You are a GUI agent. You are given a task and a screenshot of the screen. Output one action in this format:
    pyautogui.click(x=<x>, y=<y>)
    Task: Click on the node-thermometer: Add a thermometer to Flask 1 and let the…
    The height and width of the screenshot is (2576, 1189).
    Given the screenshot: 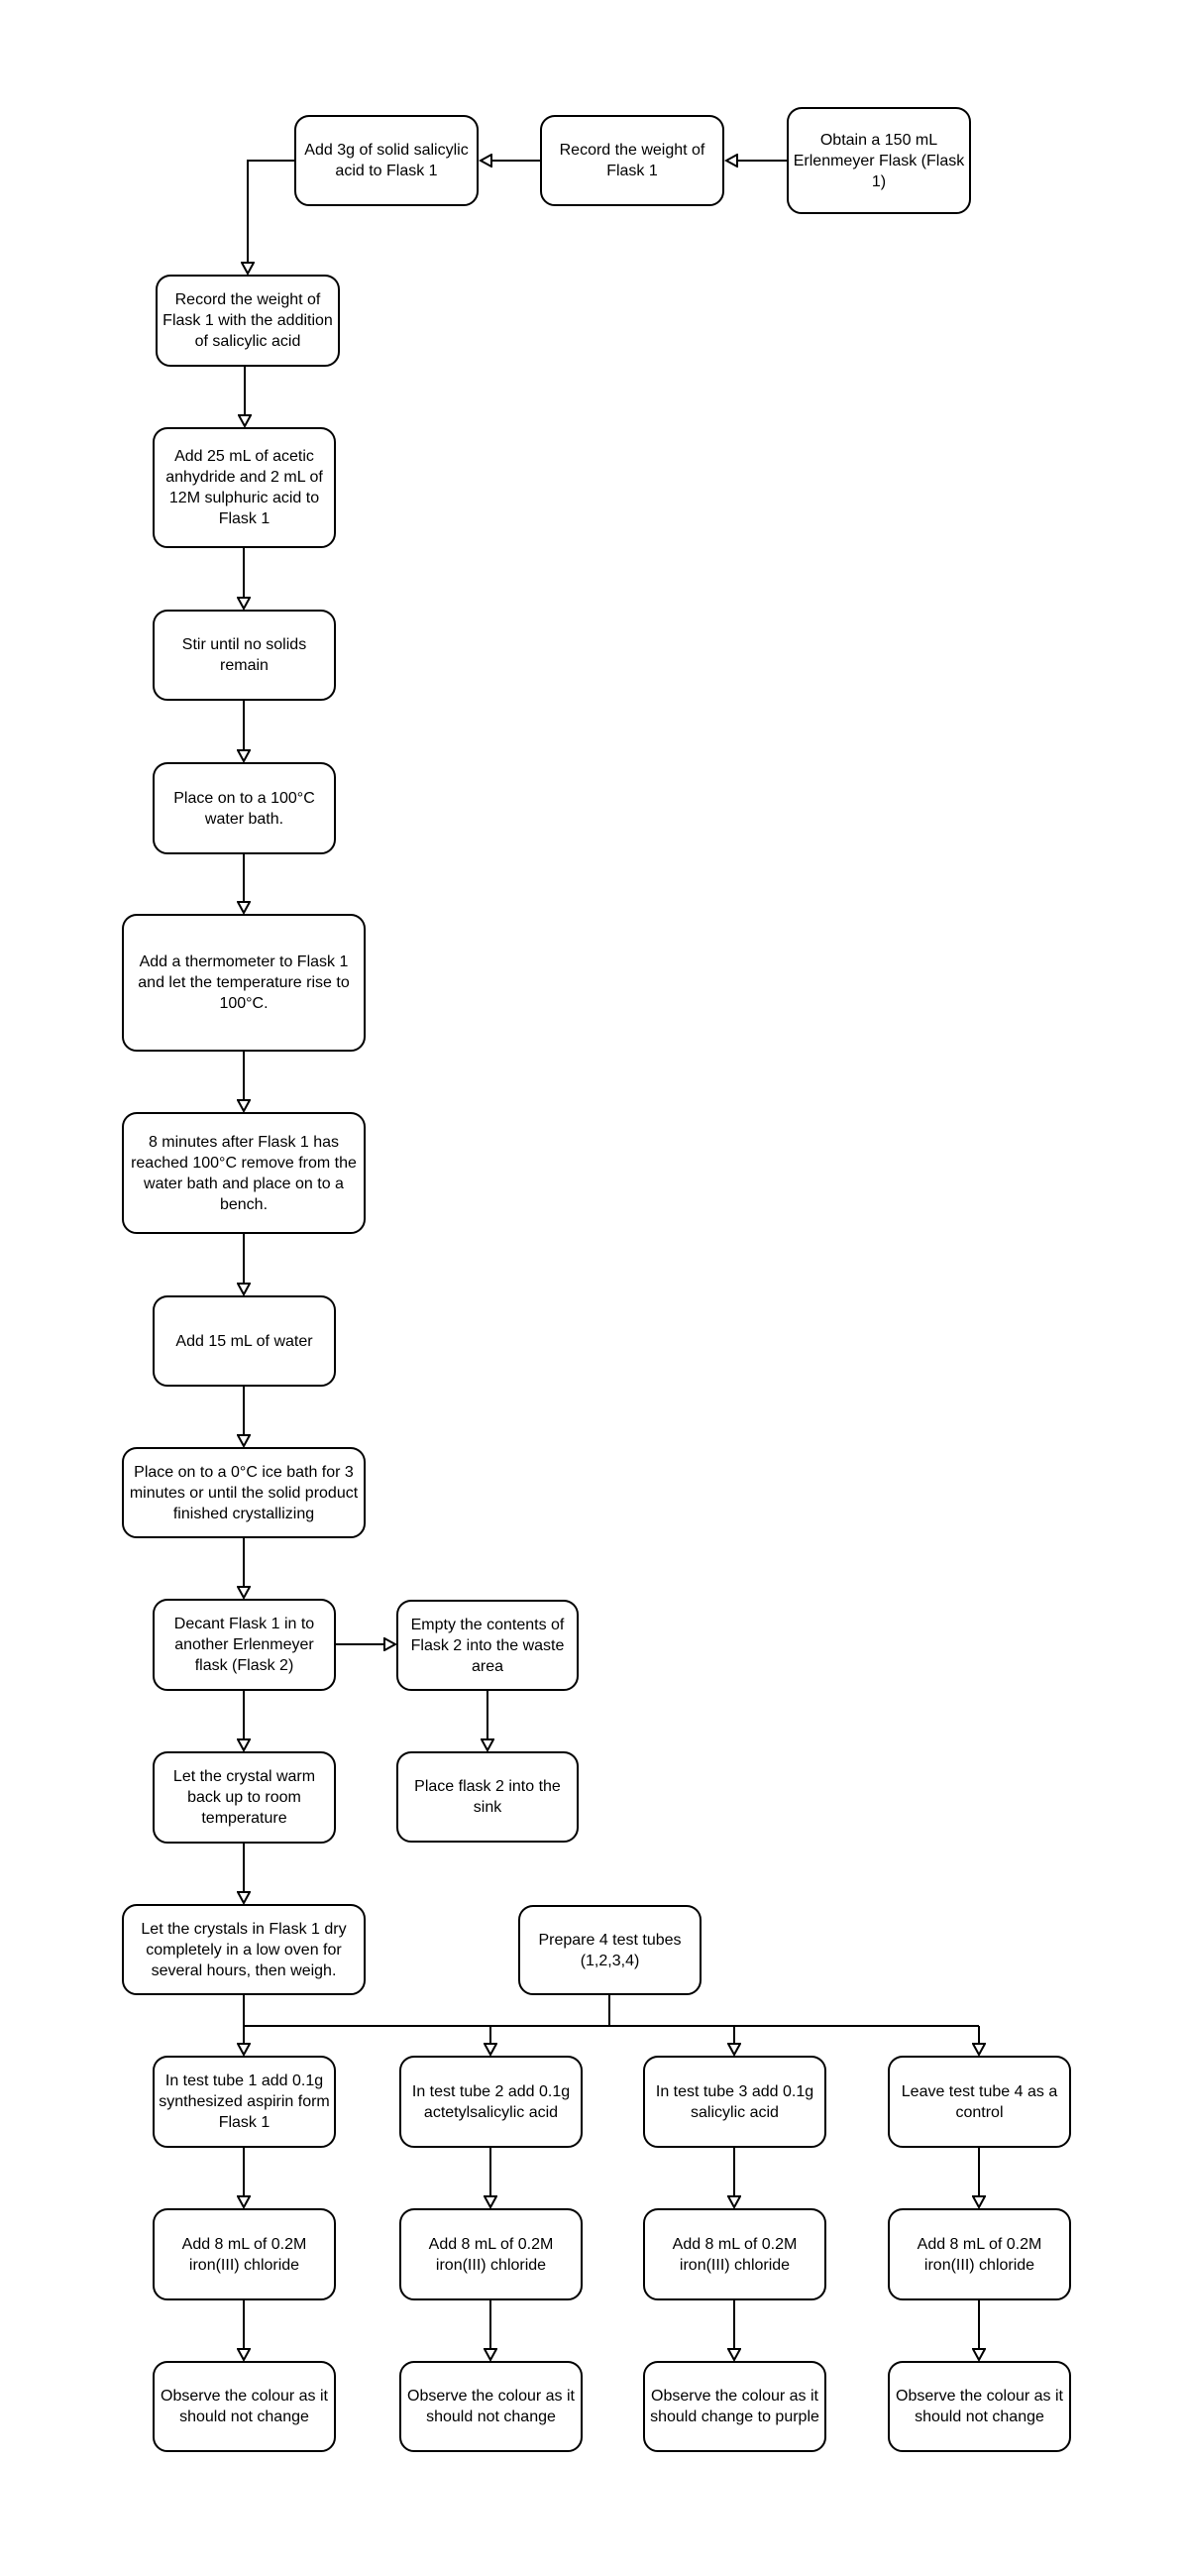 What is the action you would take?
    pyautogui.click(x=244, y=983)
    